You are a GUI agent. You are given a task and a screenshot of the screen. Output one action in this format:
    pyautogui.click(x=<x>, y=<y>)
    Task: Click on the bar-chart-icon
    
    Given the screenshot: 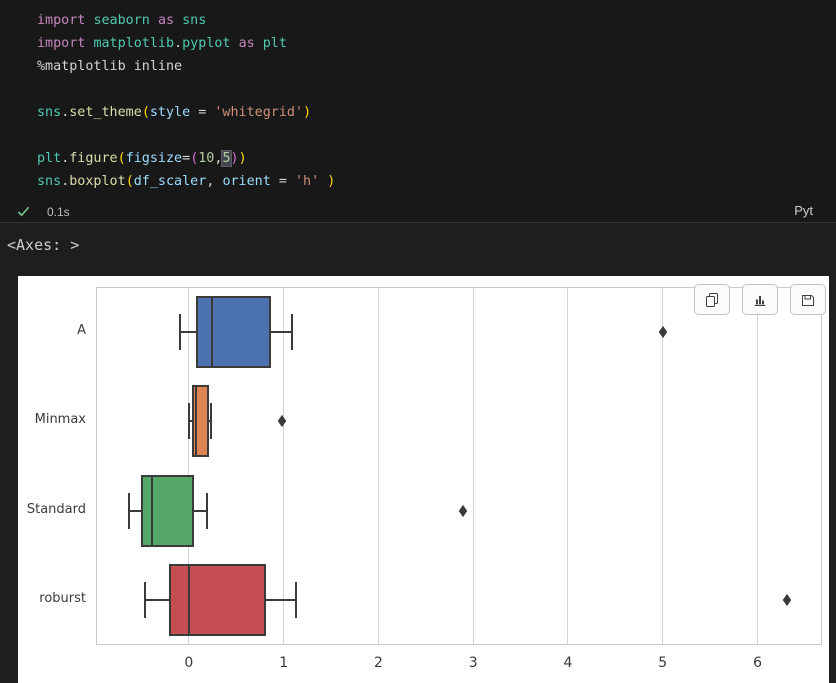 What is the action you would take?
    pyautogui.click(x=760, y=300)
    